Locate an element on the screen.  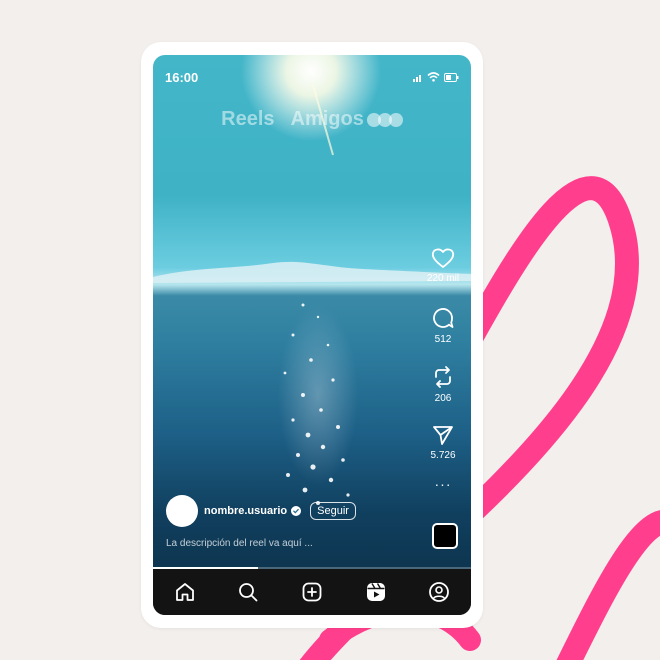
home-icon is located at coordinates (184, 592).